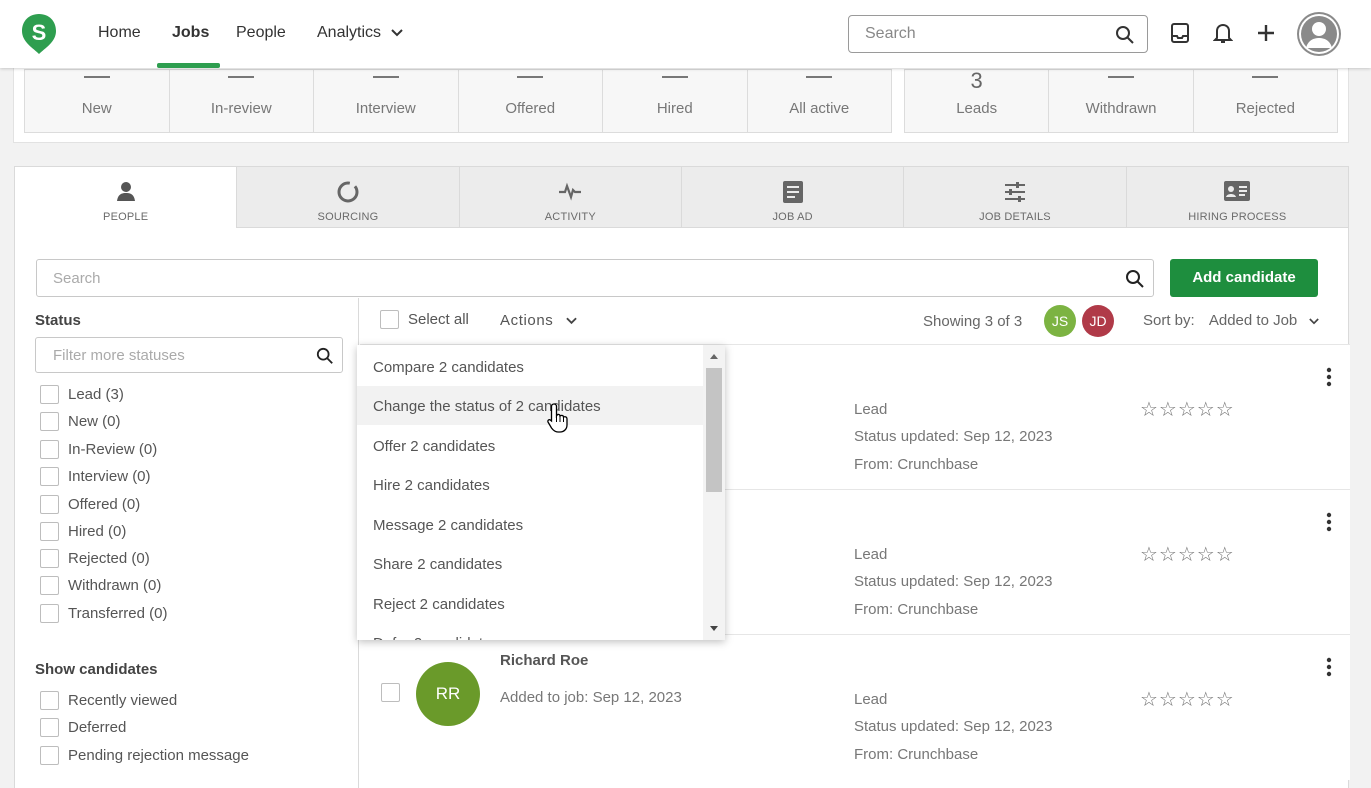 This screenshot has height=788, width=1371. Describe the element at coordinates (530, 405) in the screenshot. I see `menu-item-change-status: Change the status of 2 candidates` at that location.